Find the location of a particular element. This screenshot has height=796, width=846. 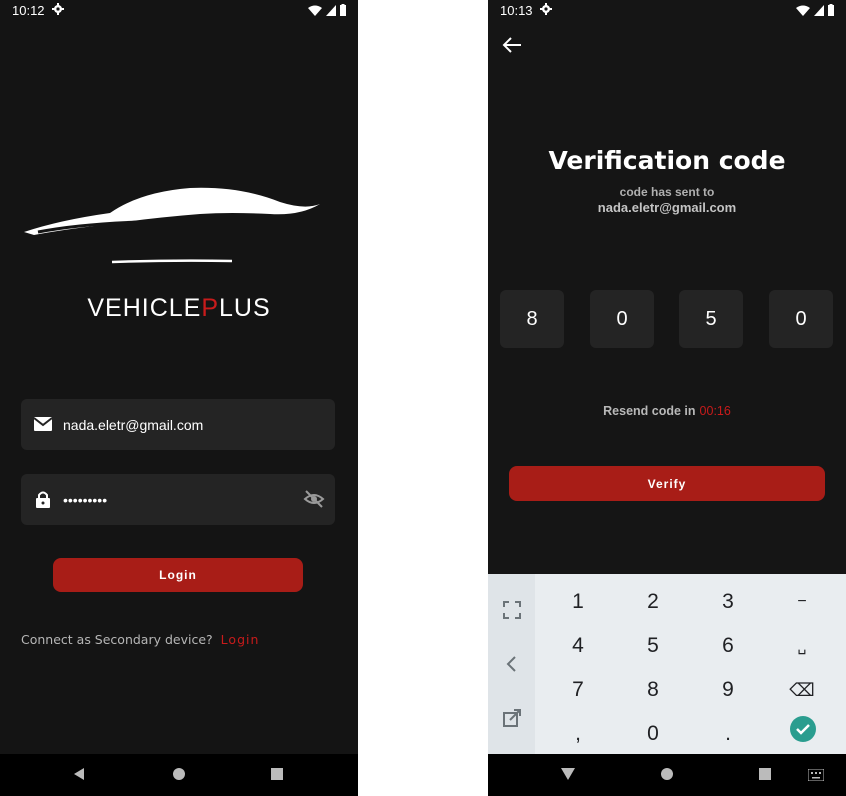

verify-button: Verify is located at coordinates (667, 483).